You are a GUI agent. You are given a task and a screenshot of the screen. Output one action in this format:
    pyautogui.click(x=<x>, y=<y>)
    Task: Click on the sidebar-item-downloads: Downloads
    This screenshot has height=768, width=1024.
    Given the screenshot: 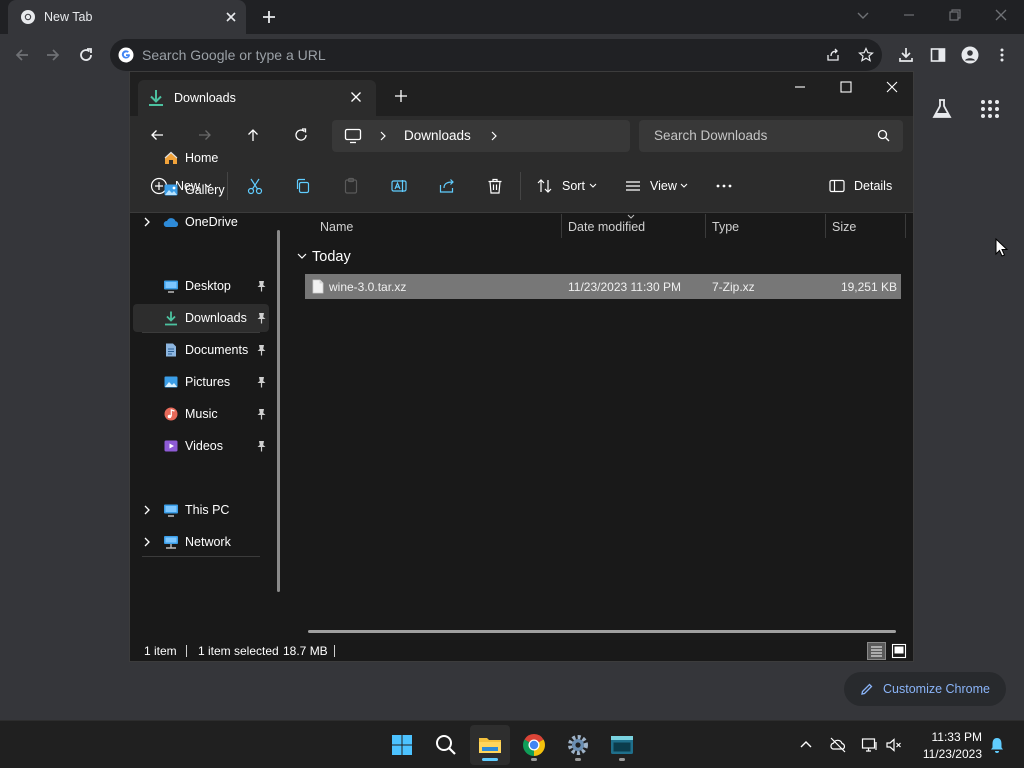 What is the action you would take?
    pyautogui.click(x=201, y=318)
    